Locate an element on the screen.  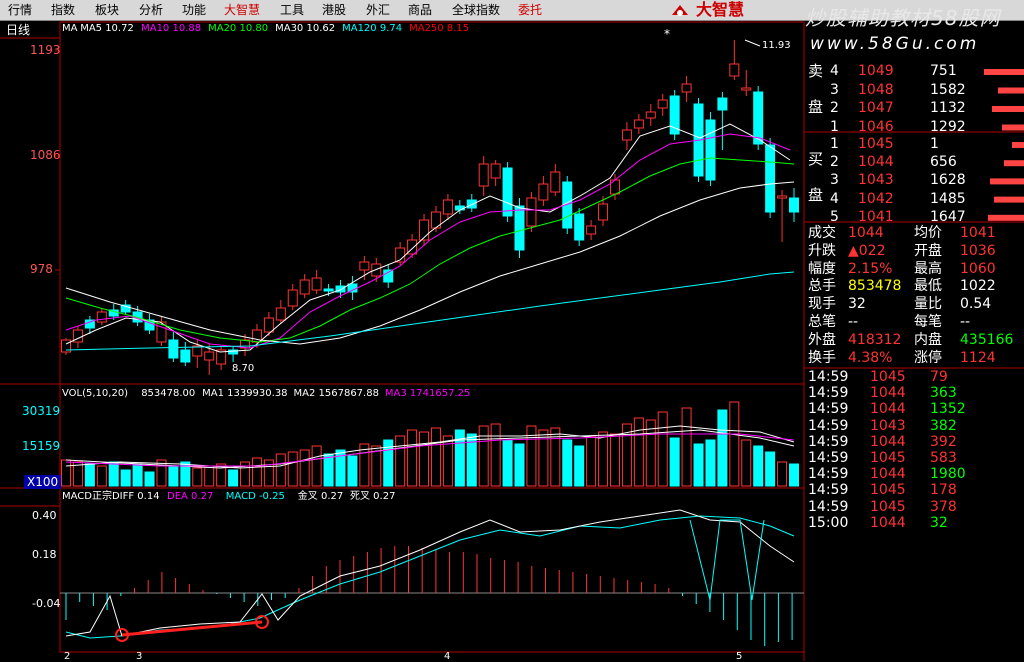
tick-volume: 392 is located at coordinates (943, 441).